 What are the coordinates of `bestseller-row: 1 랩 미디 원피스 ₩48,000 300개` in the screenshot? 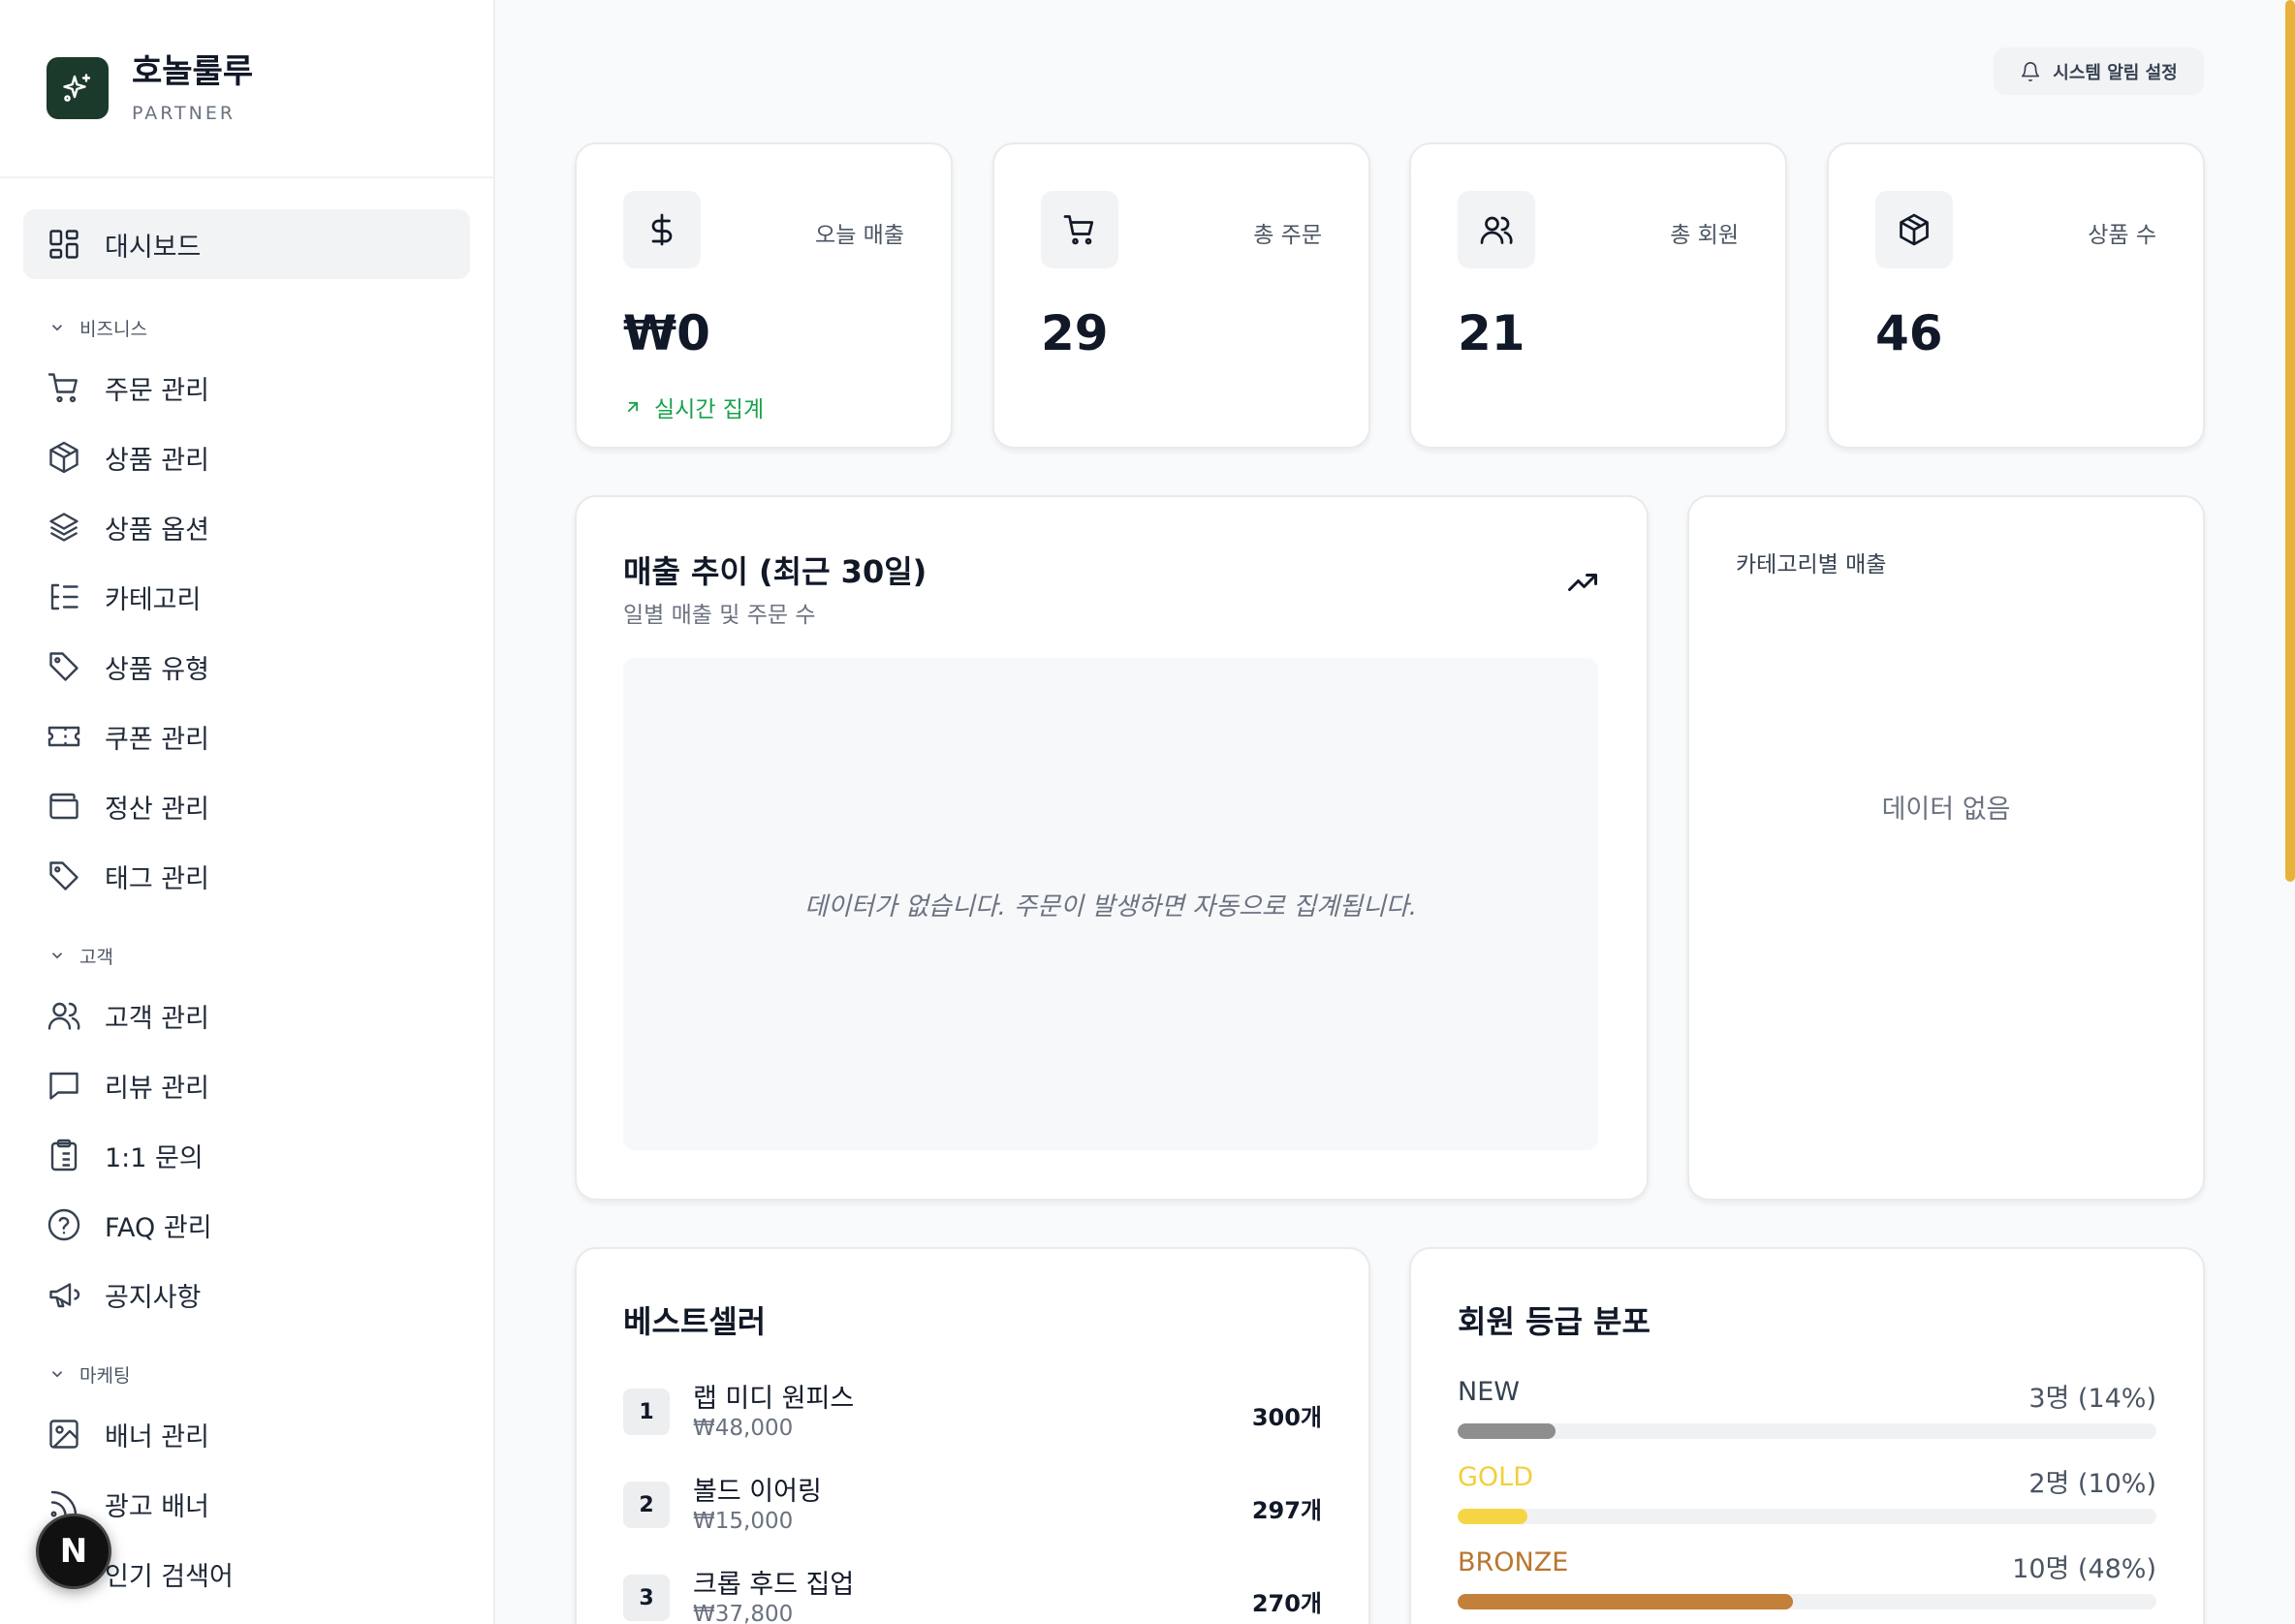 It's located at (972, 1414).